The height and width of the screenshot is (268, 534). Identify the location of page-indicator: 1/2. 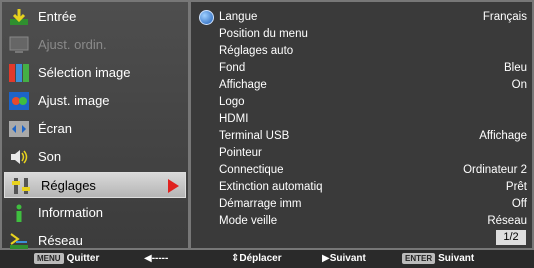
(511, 237).